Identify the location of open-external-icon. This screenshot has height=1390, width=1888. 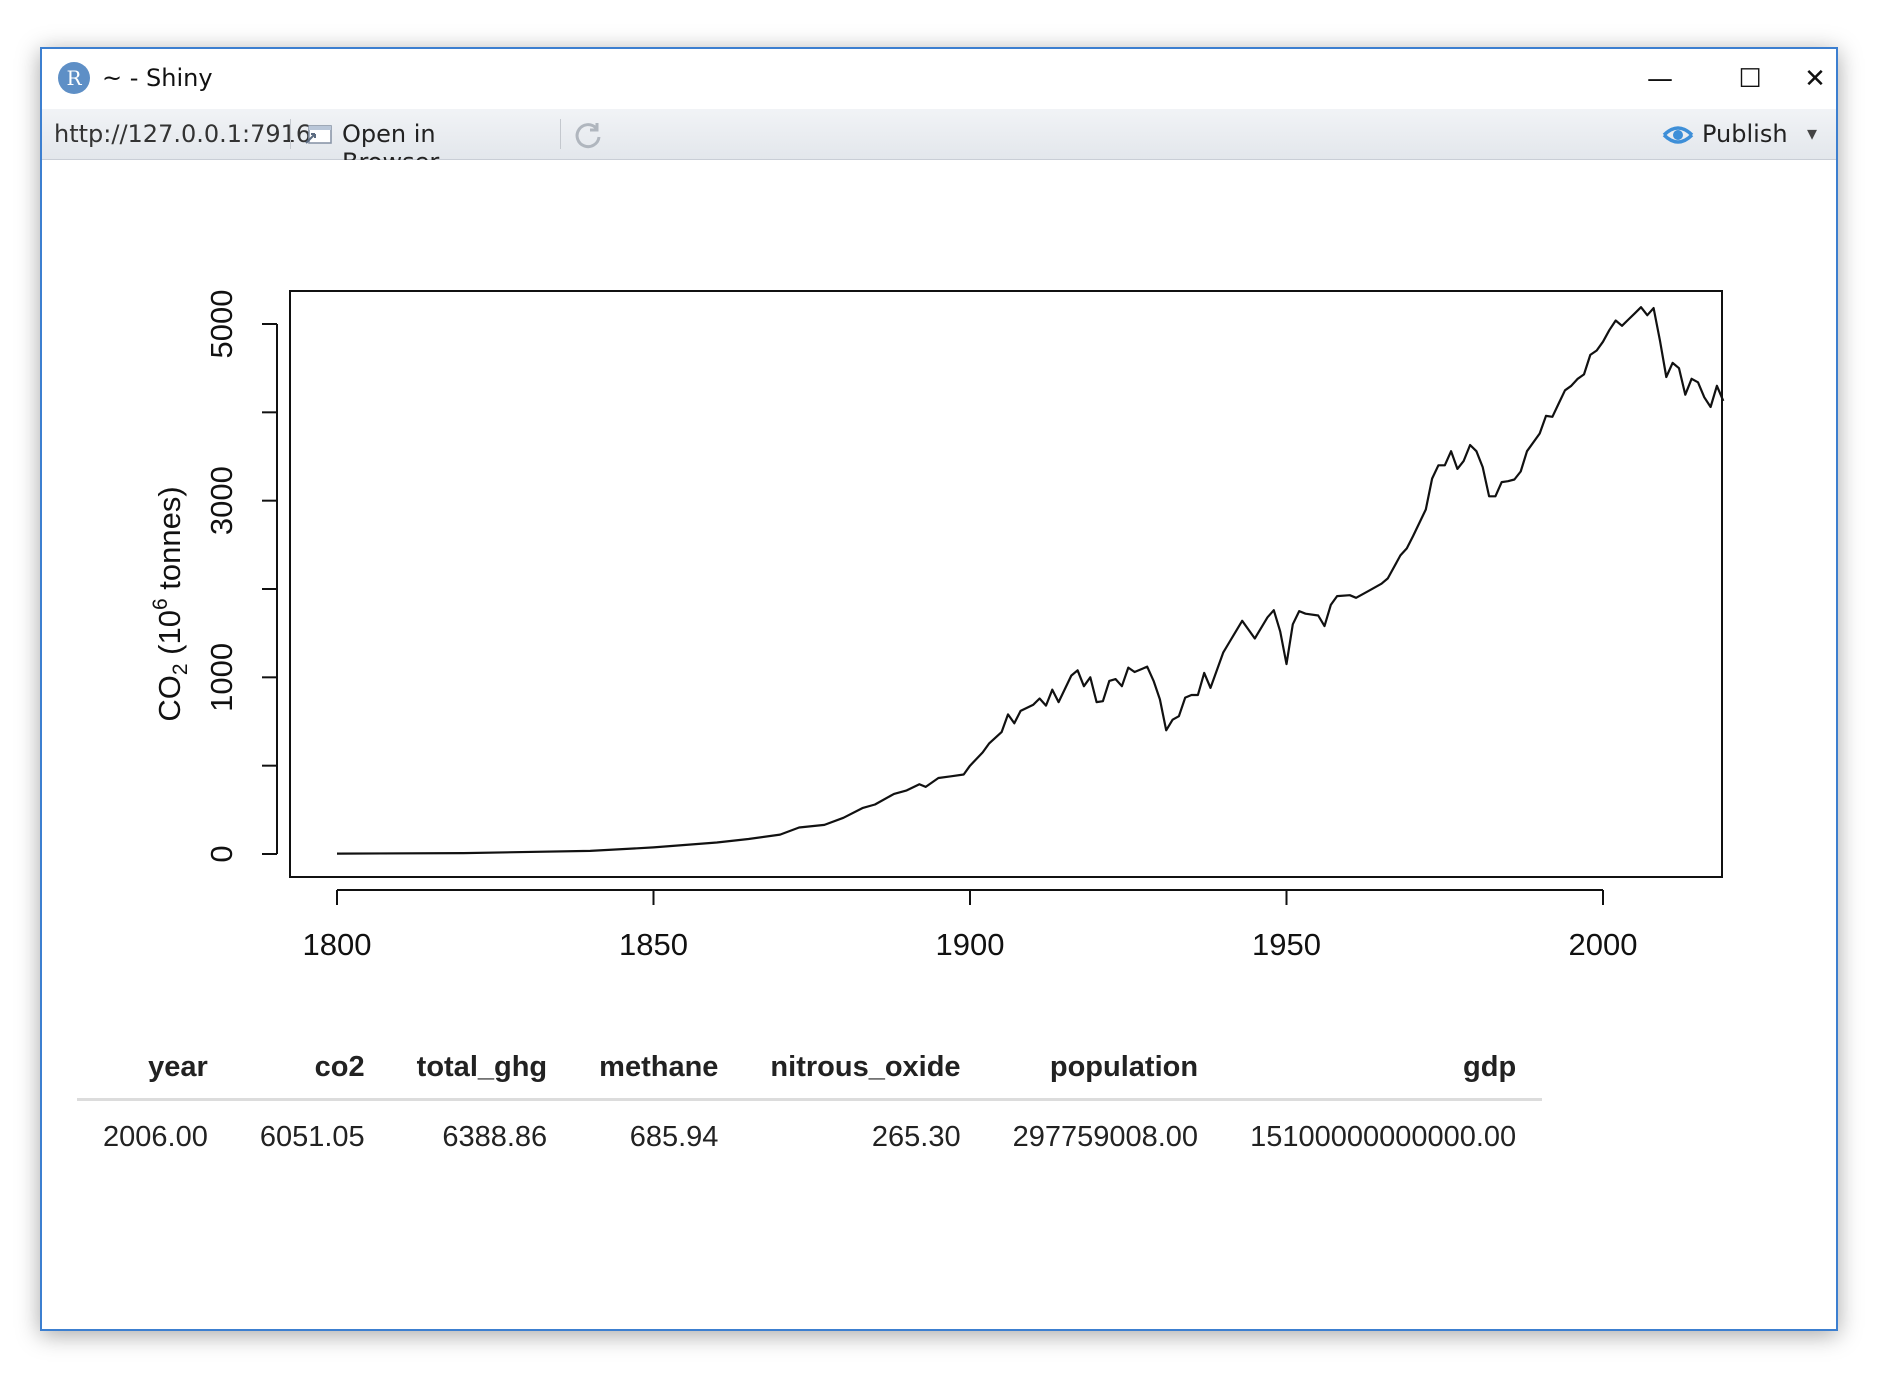
(318, 134).